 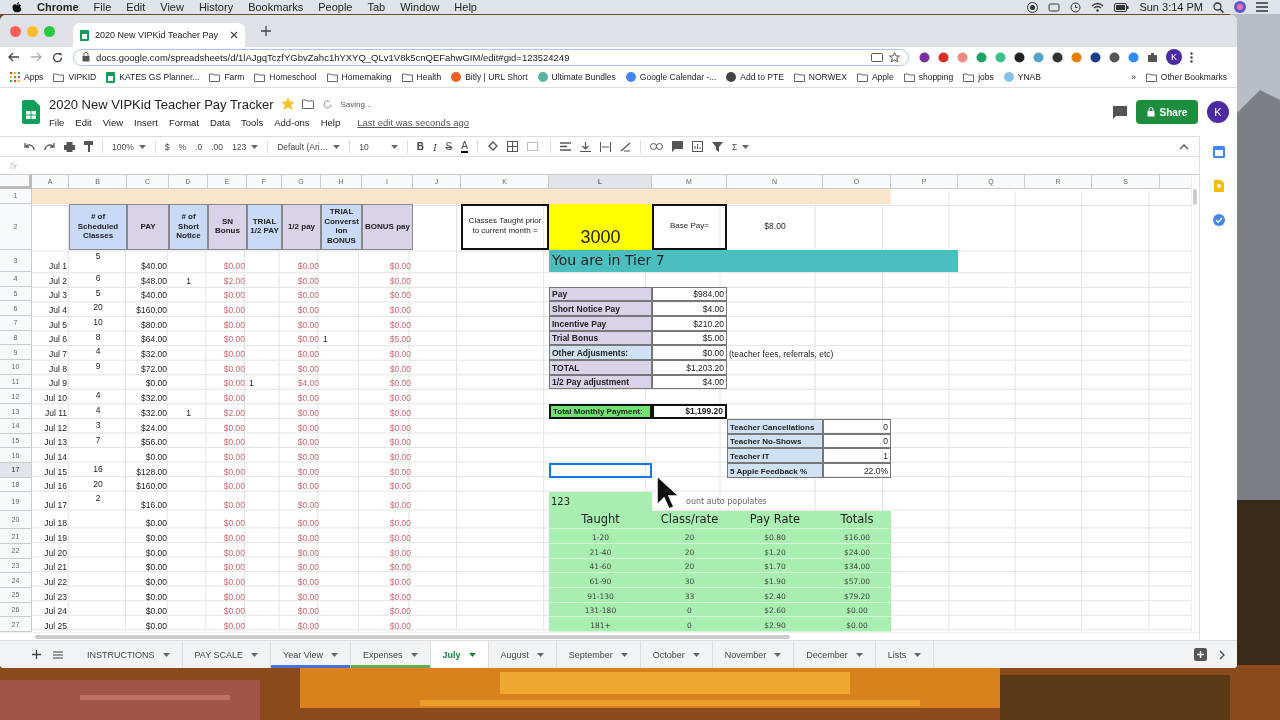 What do you see at coordinates (762, 77) in the screenshot?
I see `bookmark: Add to PTE` at bounding box center [762, 77].